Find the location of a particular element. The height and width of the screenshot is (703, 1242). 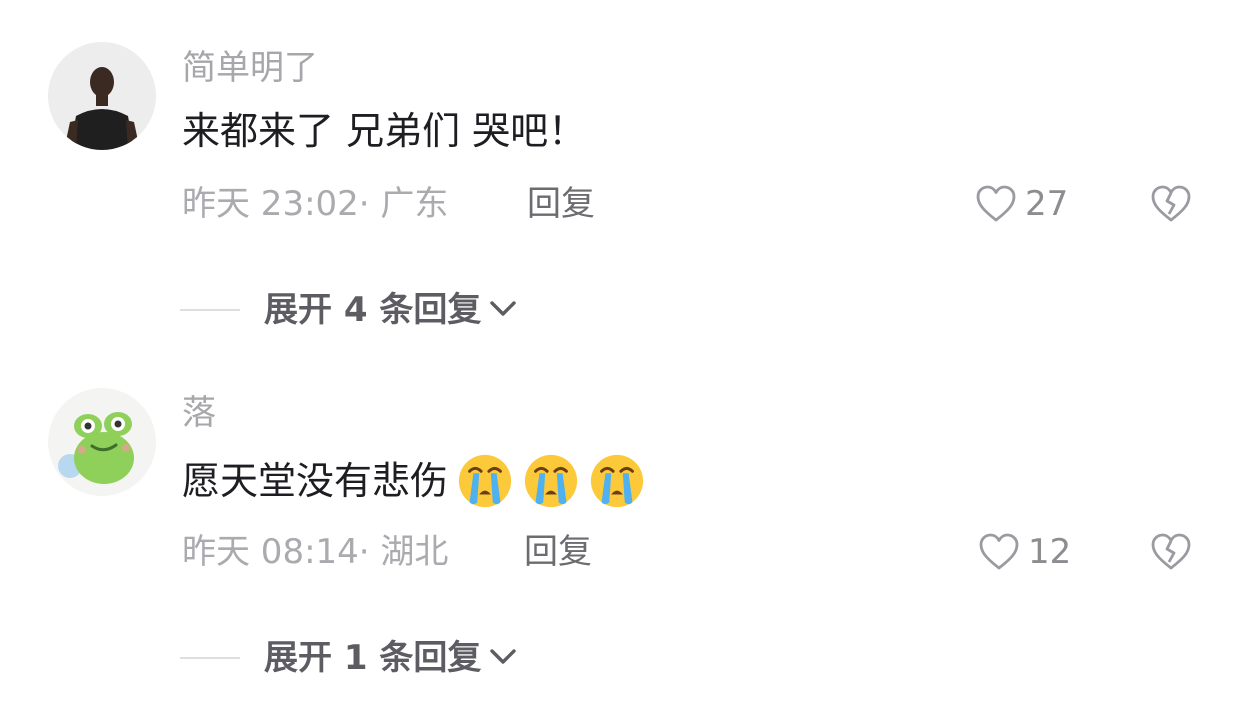

comment-text-content: 愿天堂没有悲伤 is located at coordinates (315, 481).